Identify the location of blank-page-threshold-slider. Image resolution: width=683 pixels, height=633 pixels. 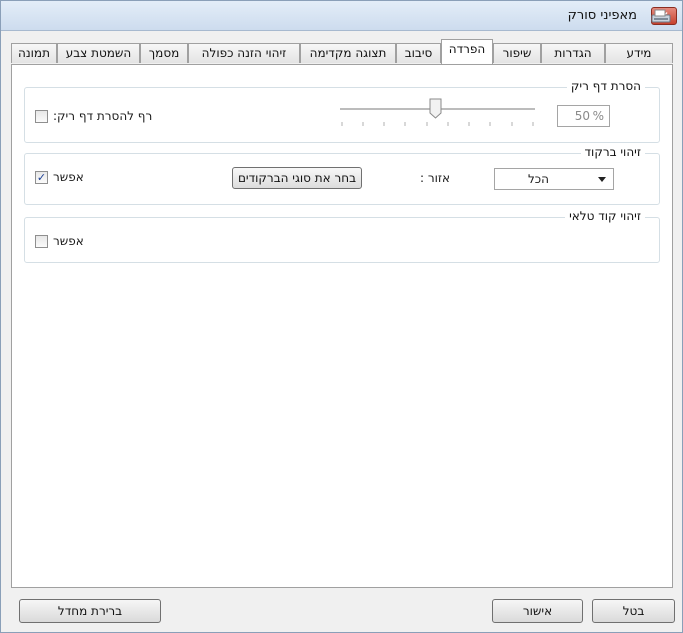
(440, 116).